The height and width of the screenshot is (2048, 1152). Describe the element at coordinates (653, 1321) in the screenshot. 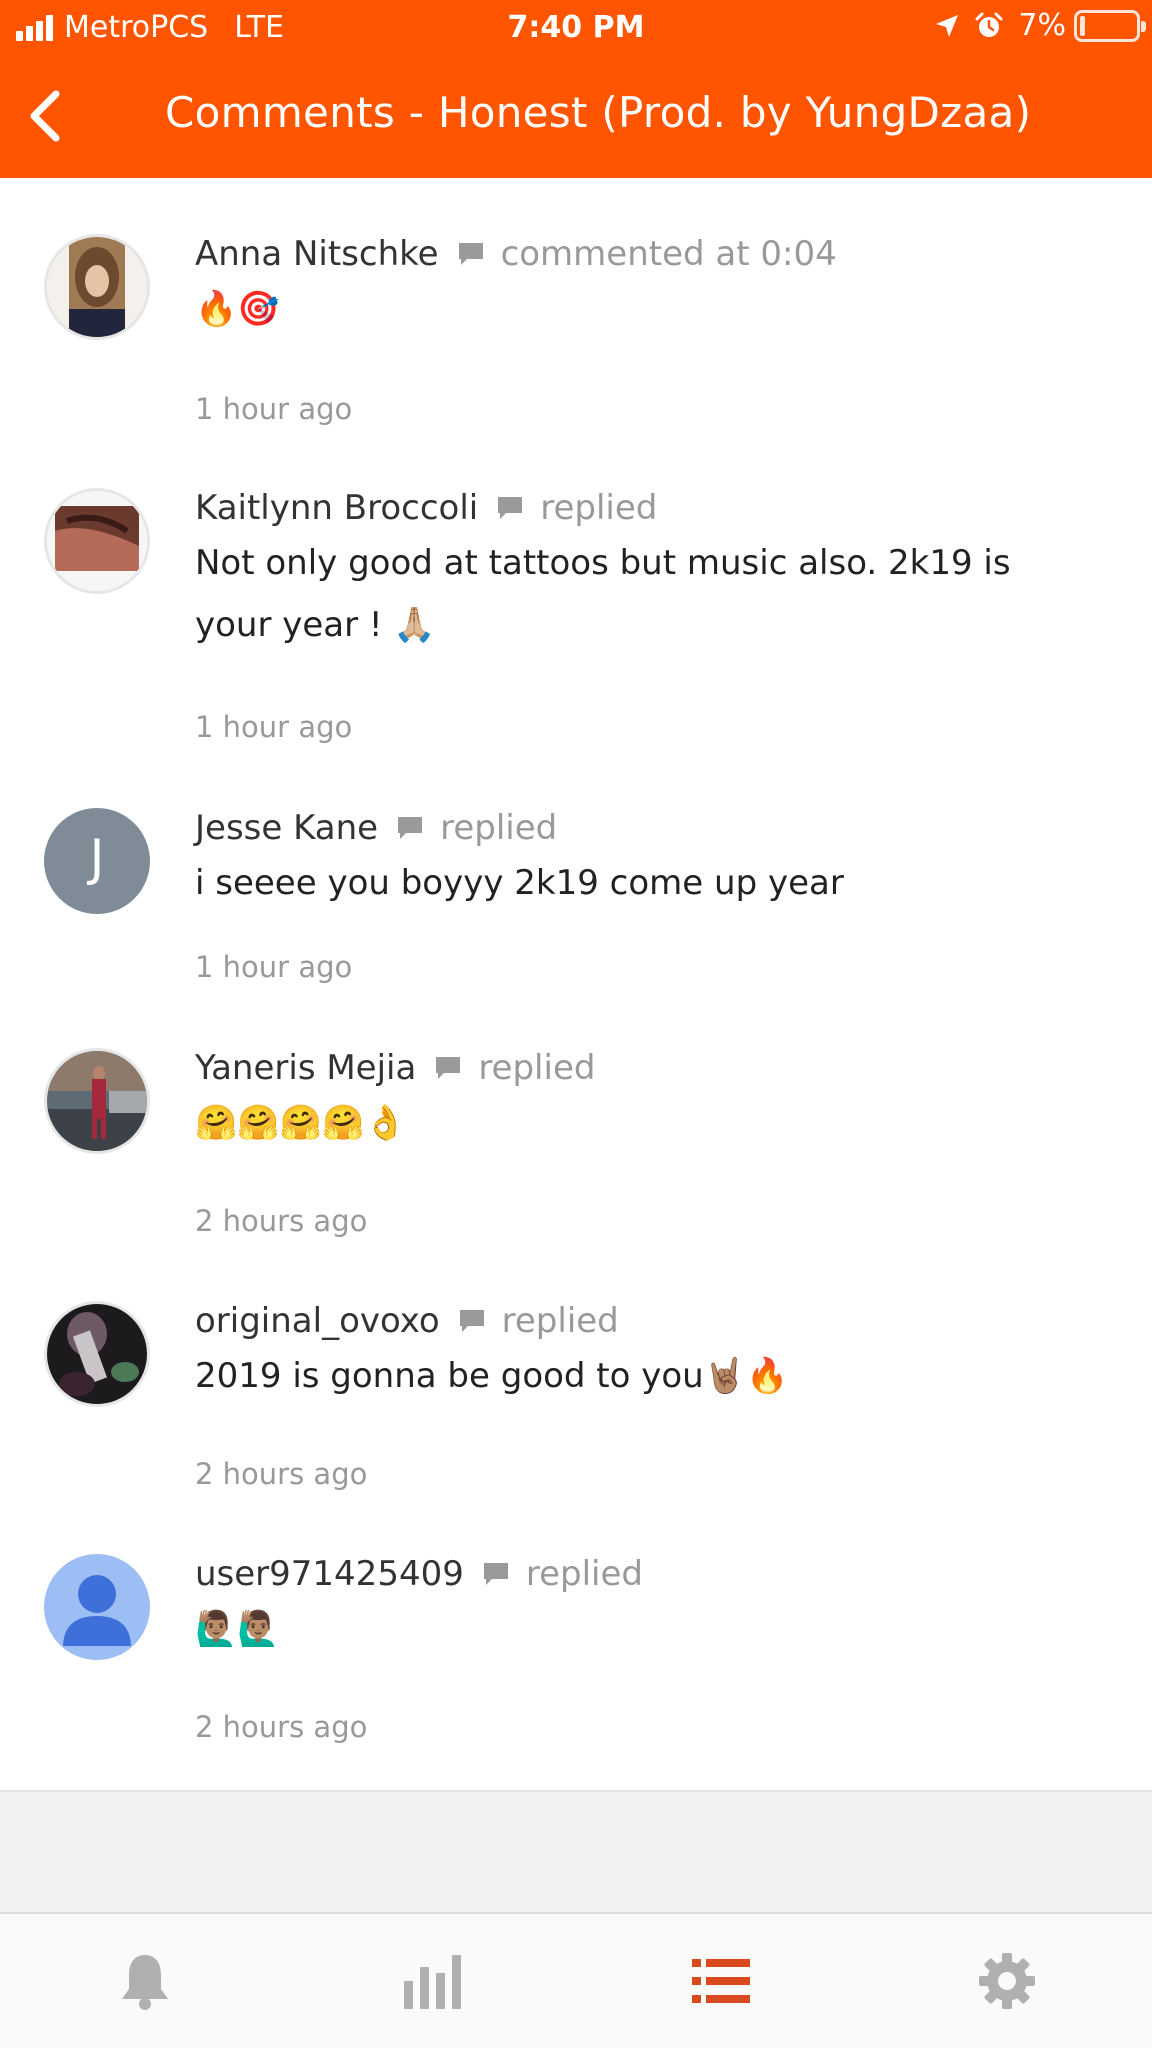

I see `comment-header: original_ovoxo replied` at that location.